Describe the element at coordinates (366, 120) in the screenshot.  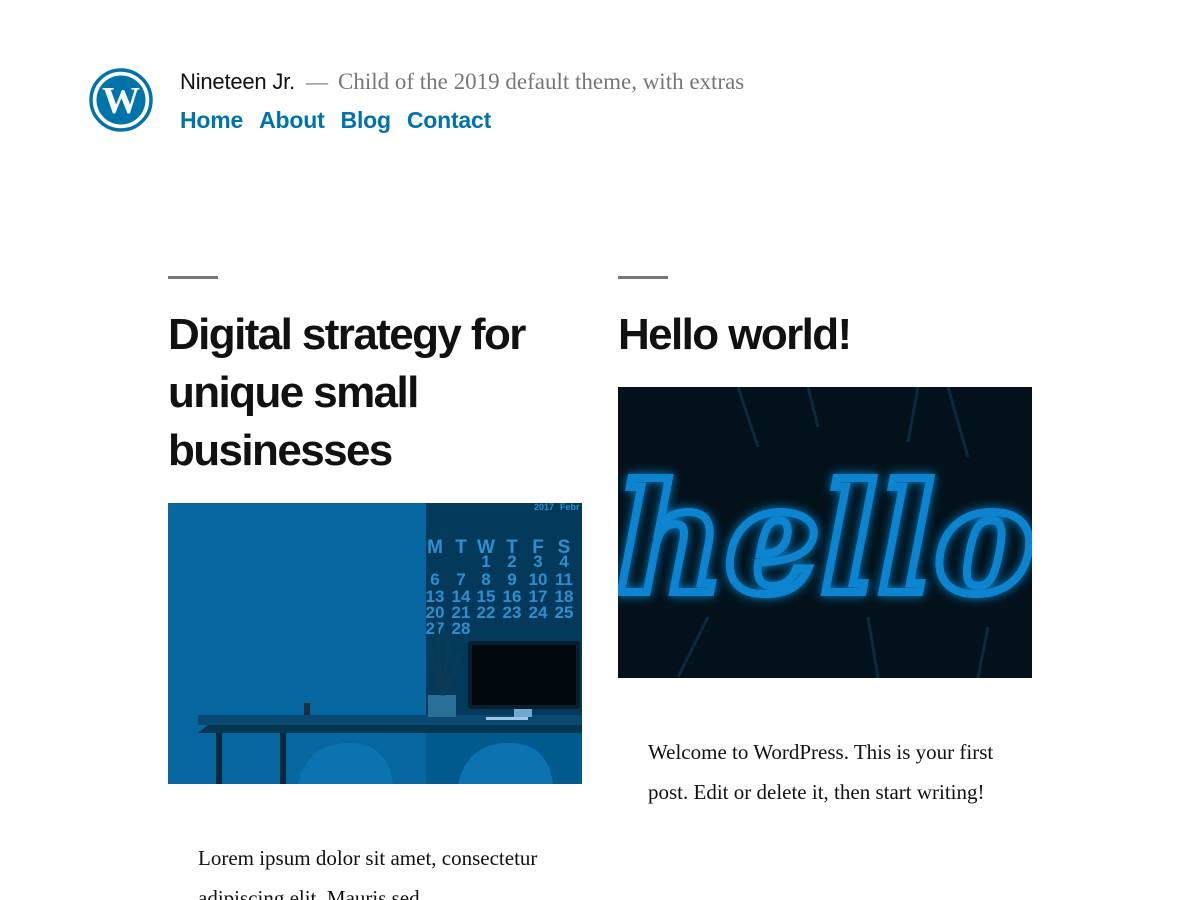
I see `nav-blog: Blog` at that location.